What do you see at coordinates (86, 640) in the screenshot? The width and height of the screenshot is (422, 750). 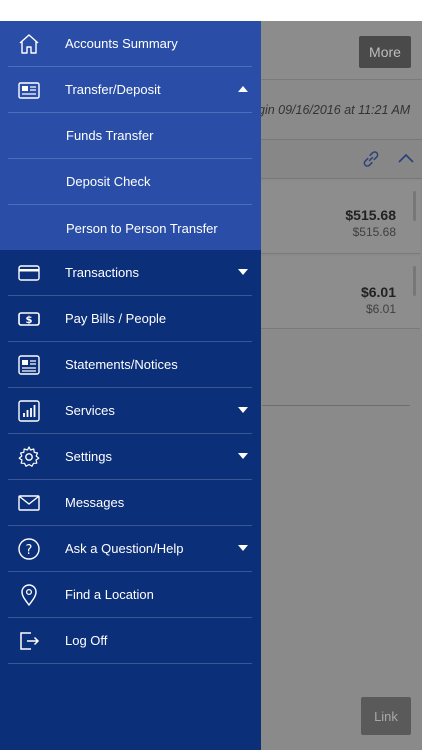 I see `menu-item-label: Log Off` at bounding box center [86, 640].